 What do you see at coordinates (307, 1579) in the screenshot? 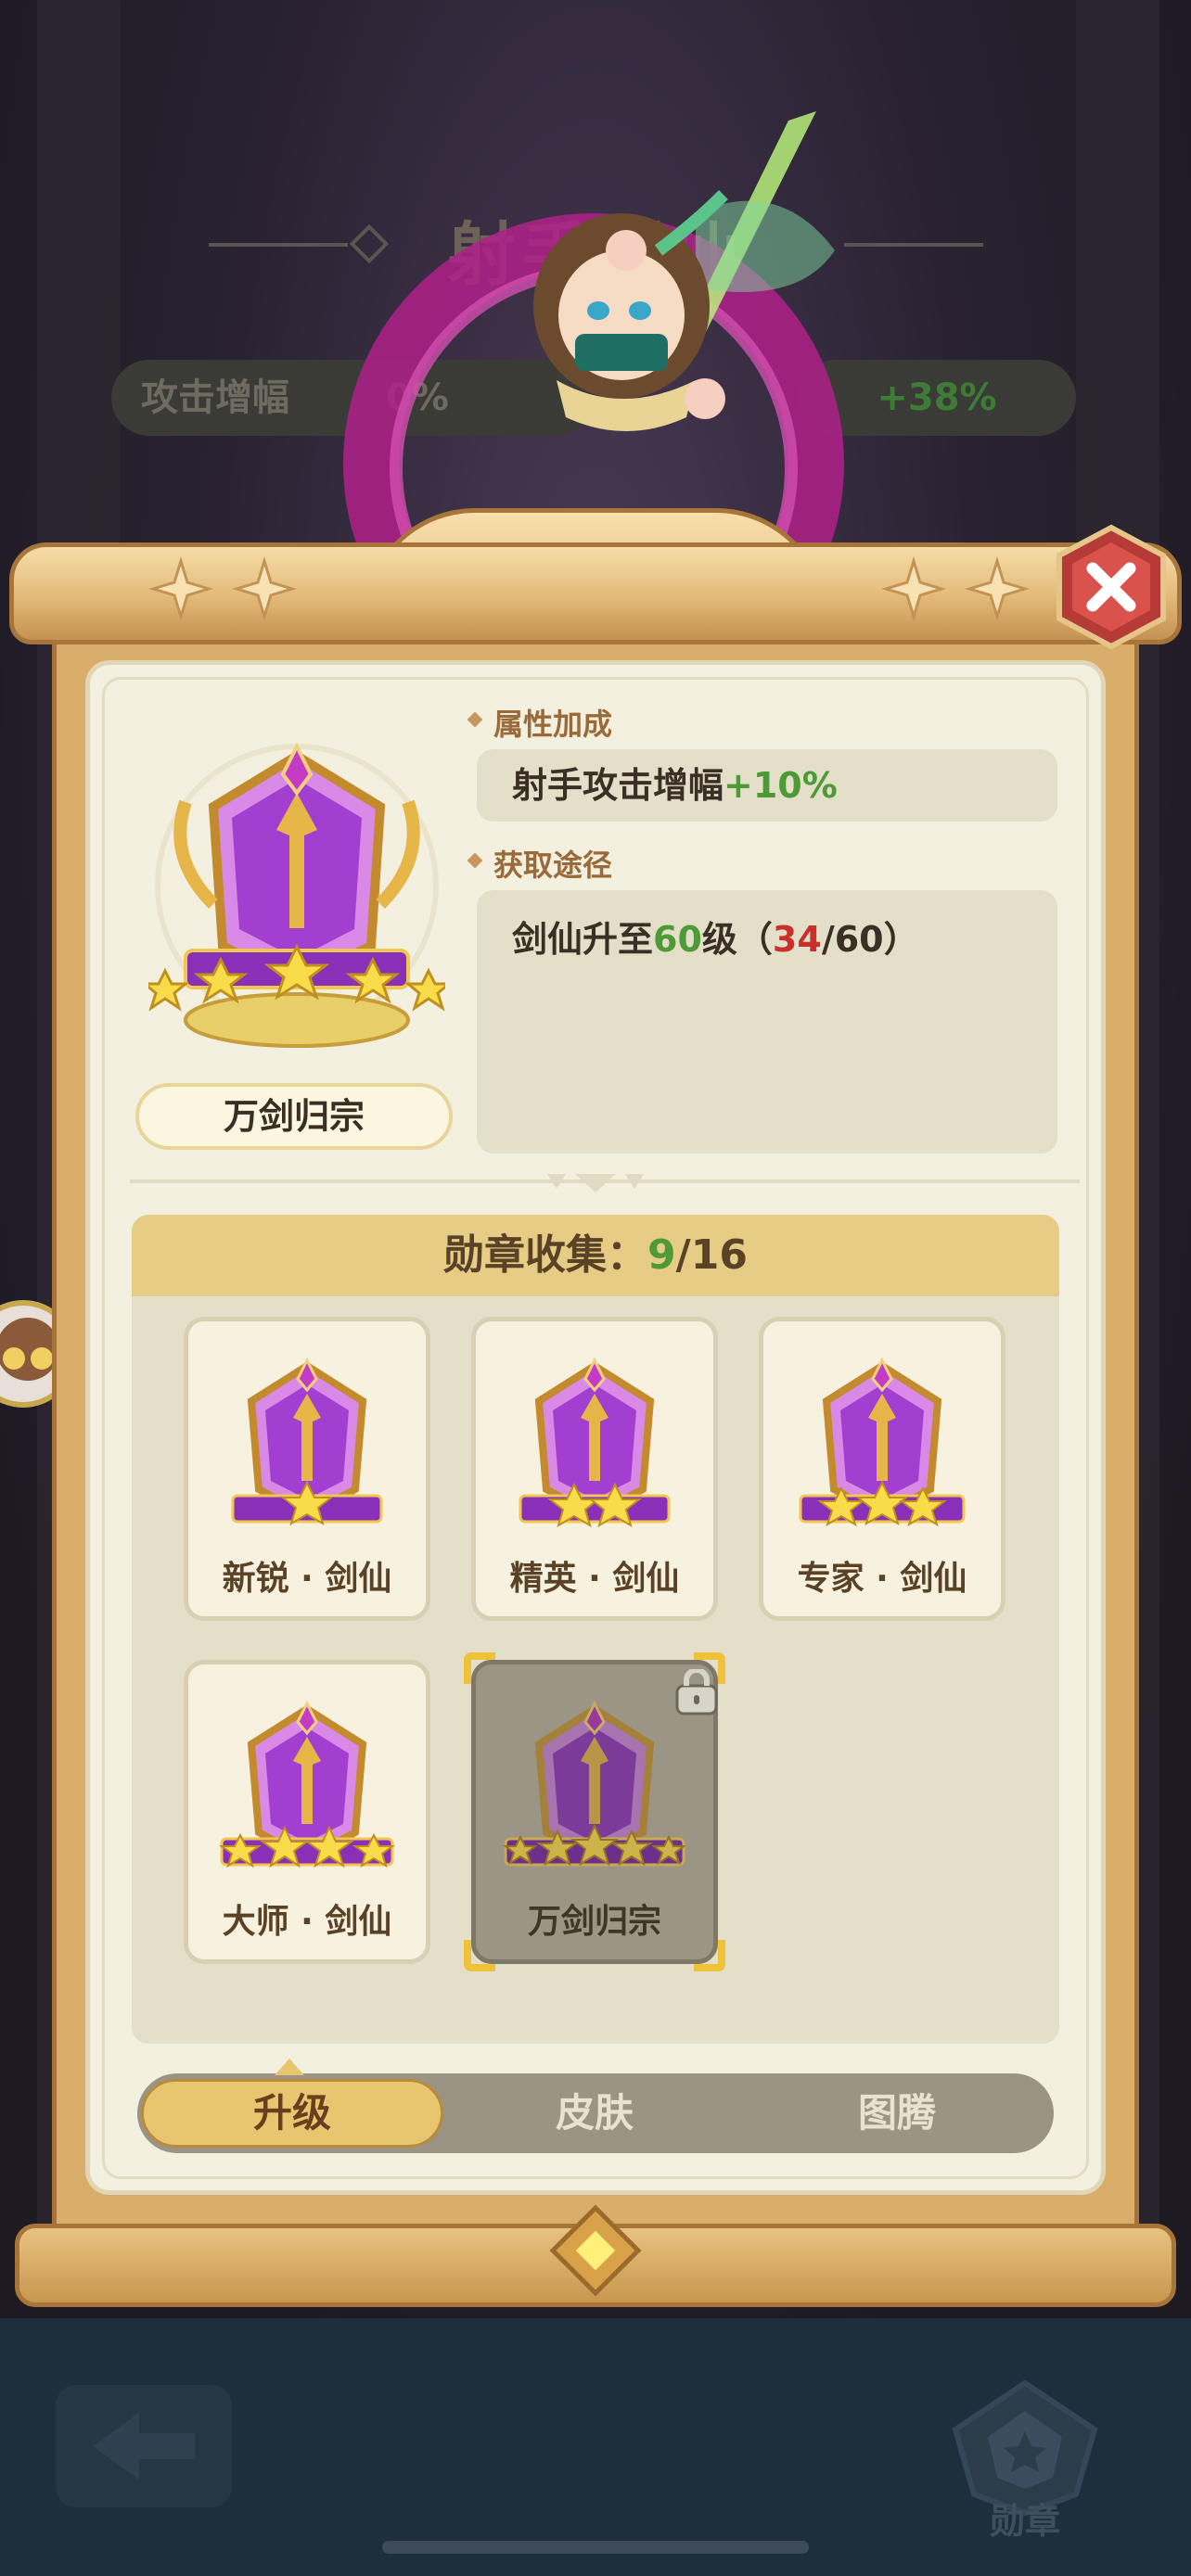
I see `medal-card-label: 新锐 · 剑仙` at bounding box center [307, 1579].